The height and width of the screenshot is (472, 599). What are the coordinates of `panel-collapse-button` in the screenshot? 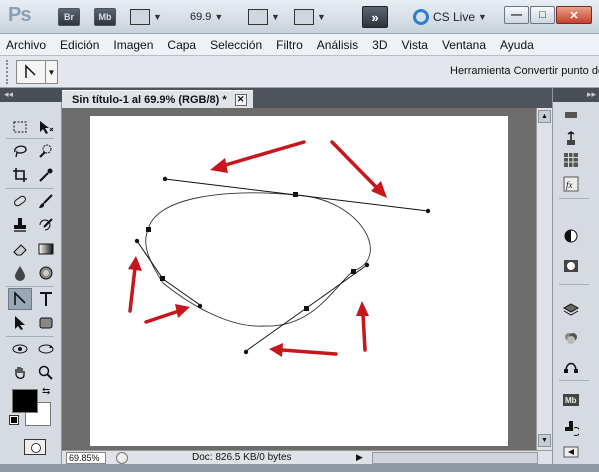 It's located at (571, 452).